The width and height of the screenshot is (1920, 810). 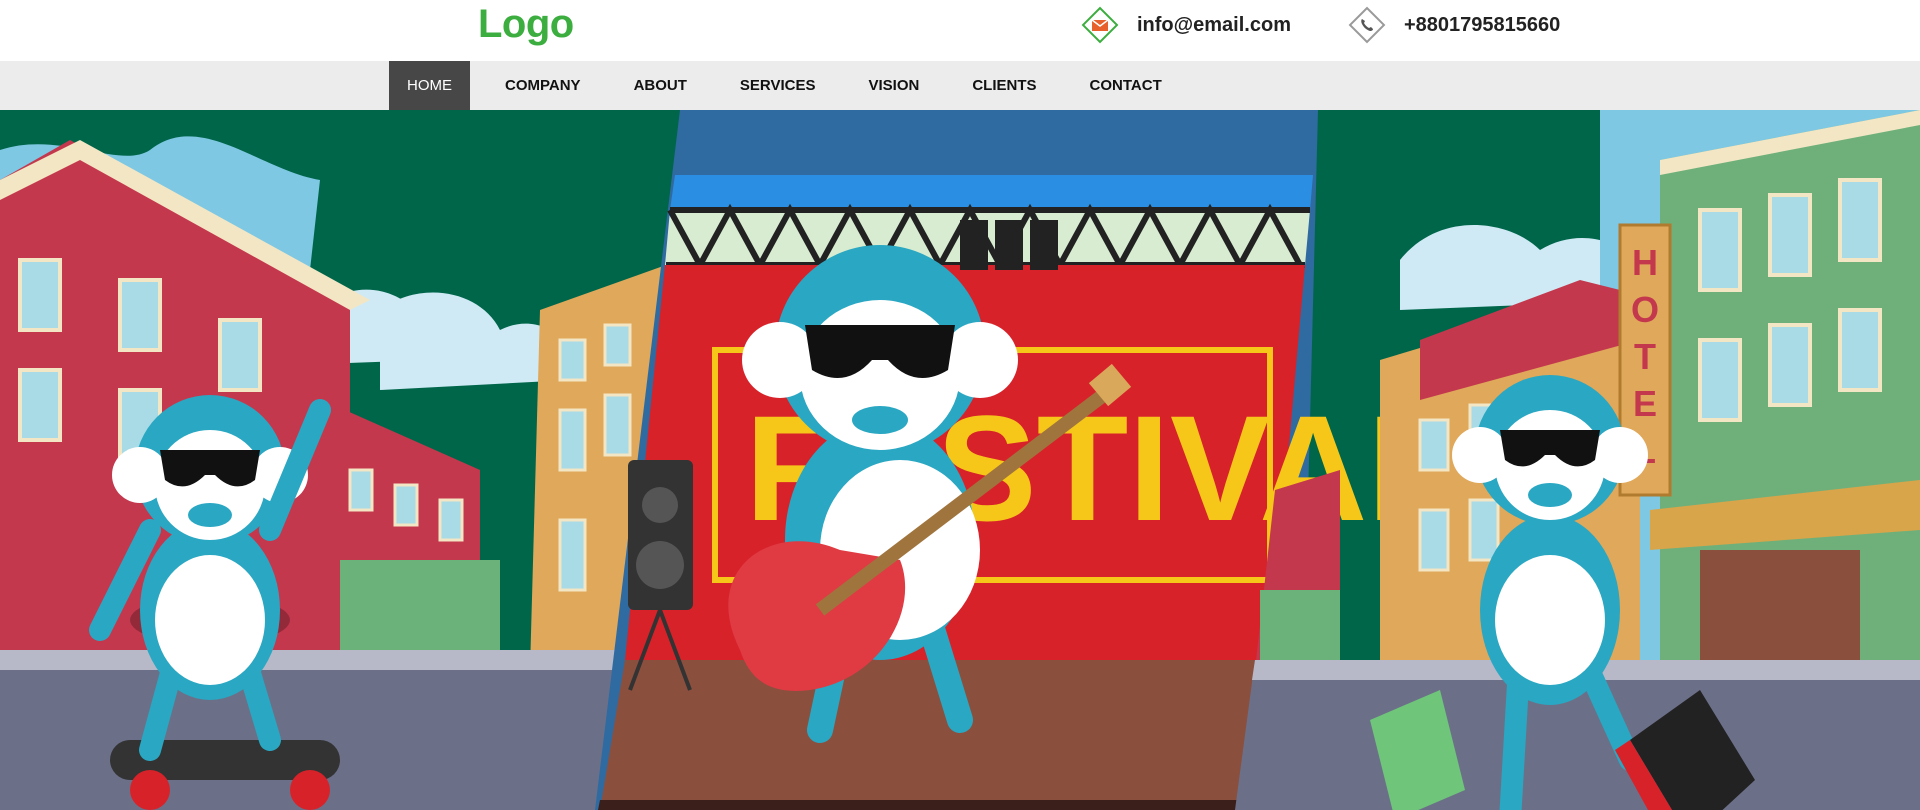 I want to click on svg-text: E, so click(x=1645, y=403).